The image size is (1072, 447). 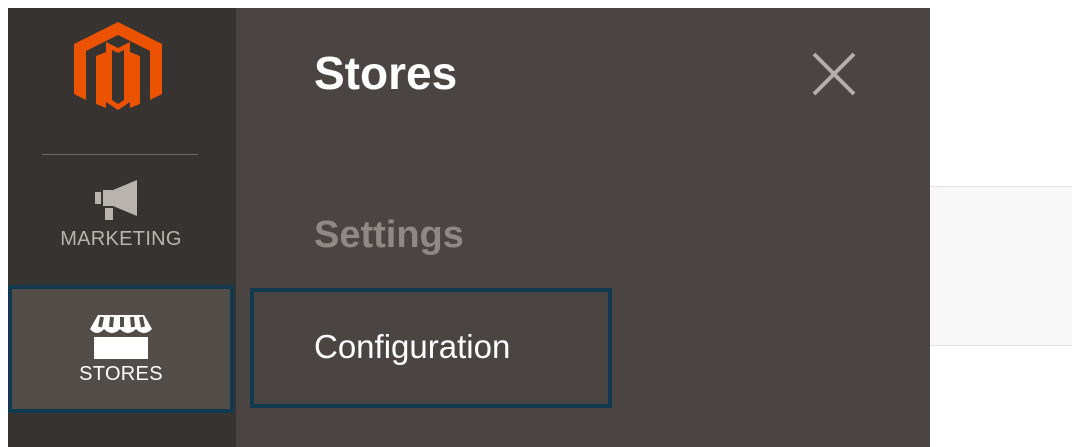 I want to click on menu-item-stores: STORES, so click(x=121, y=349).